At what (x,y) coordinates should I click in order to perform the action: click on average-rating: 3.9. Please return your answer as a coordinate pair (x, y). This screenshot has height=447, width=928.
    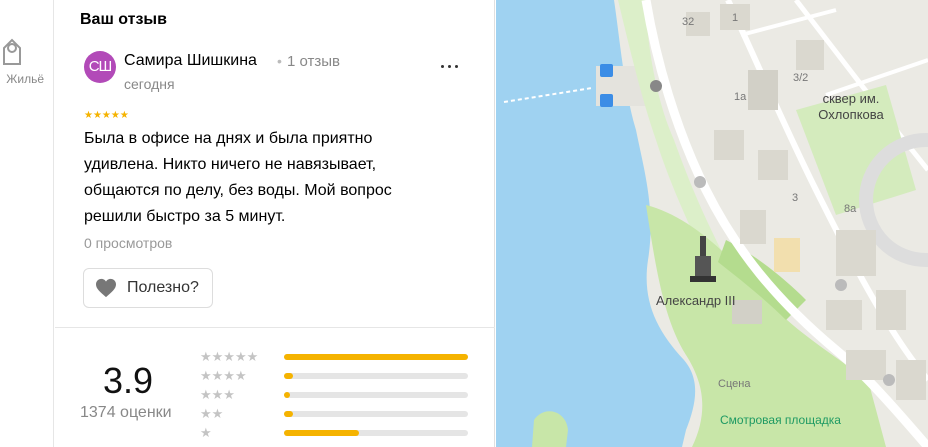
    Looking at the image, I should click on (128, 380).